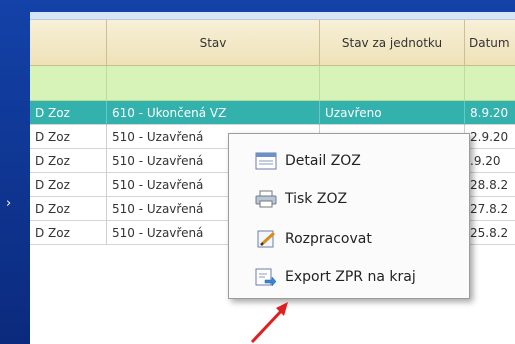  I want to click on chevron-right-icon: ›, so click(9, 203).